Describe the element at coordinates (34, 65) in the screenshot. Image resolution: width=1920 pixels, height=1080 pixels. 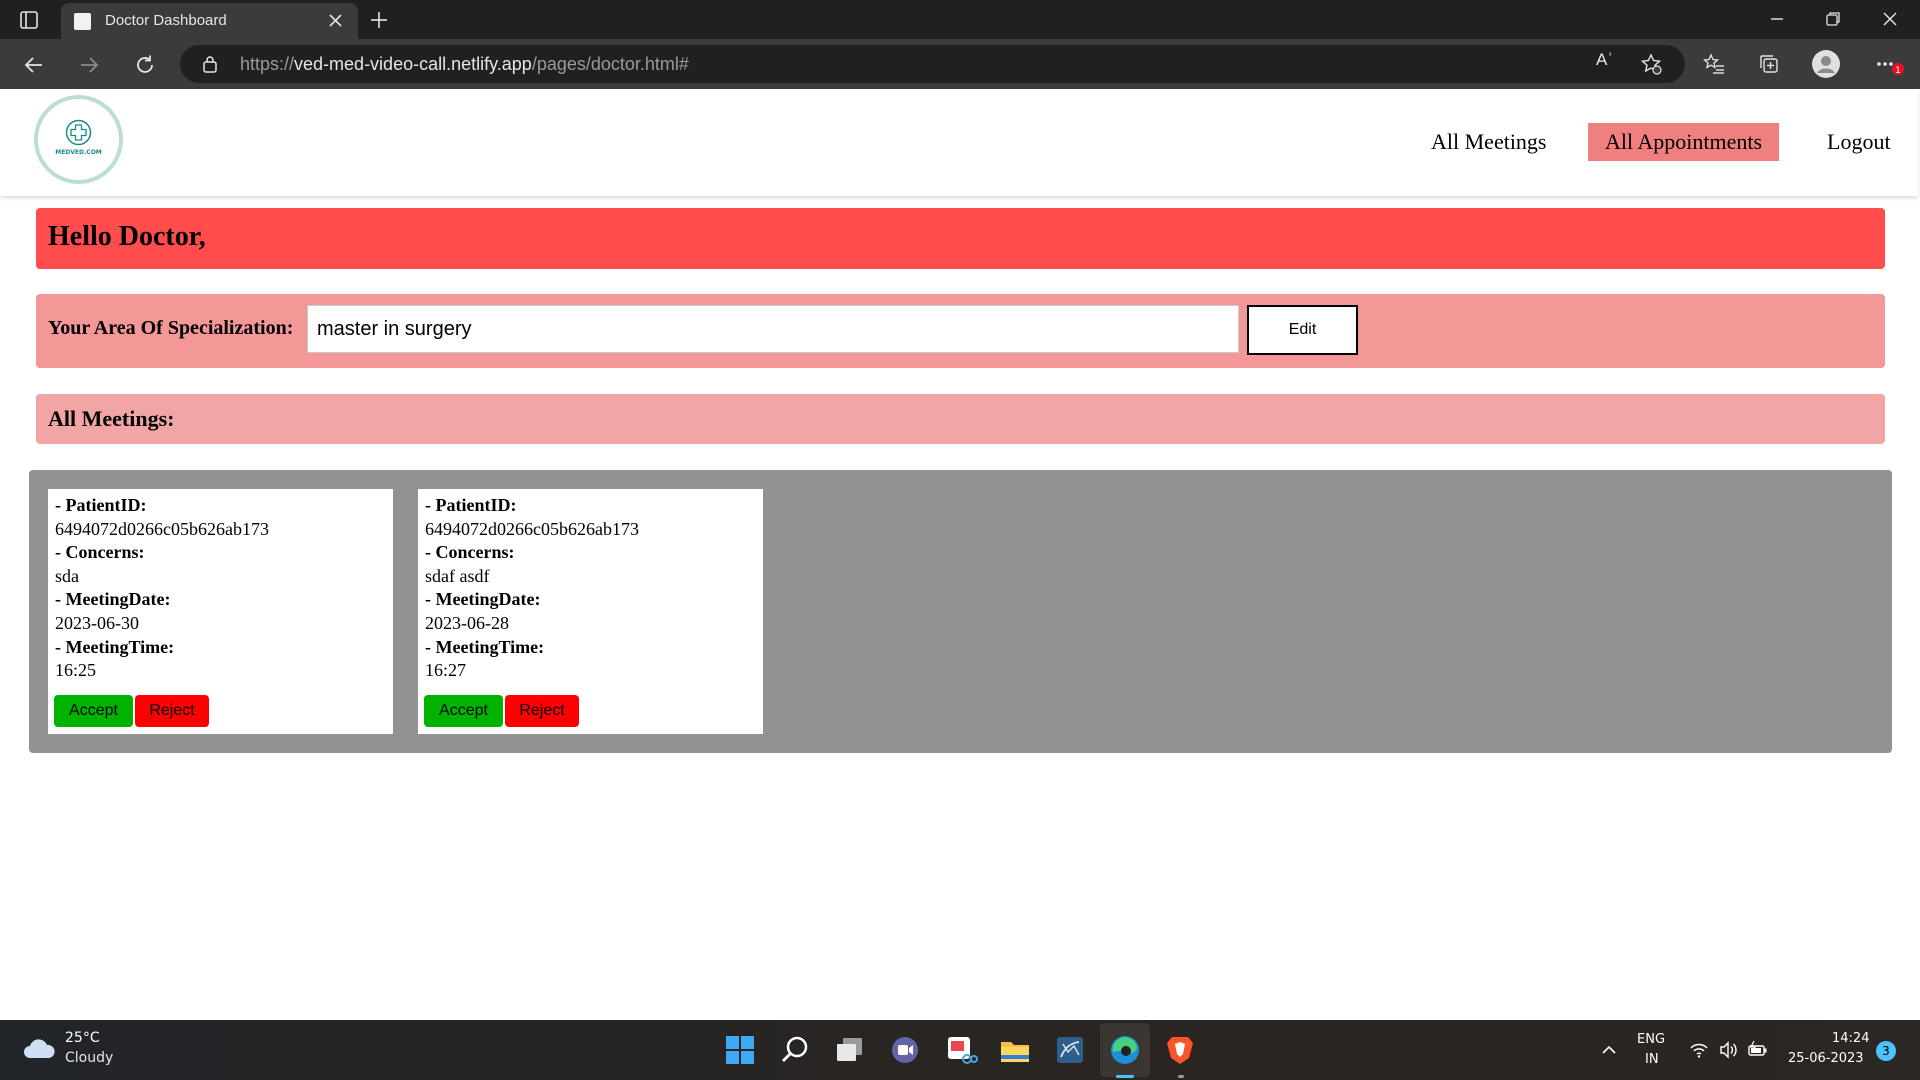
I see `back-arrow-icon` at that location.